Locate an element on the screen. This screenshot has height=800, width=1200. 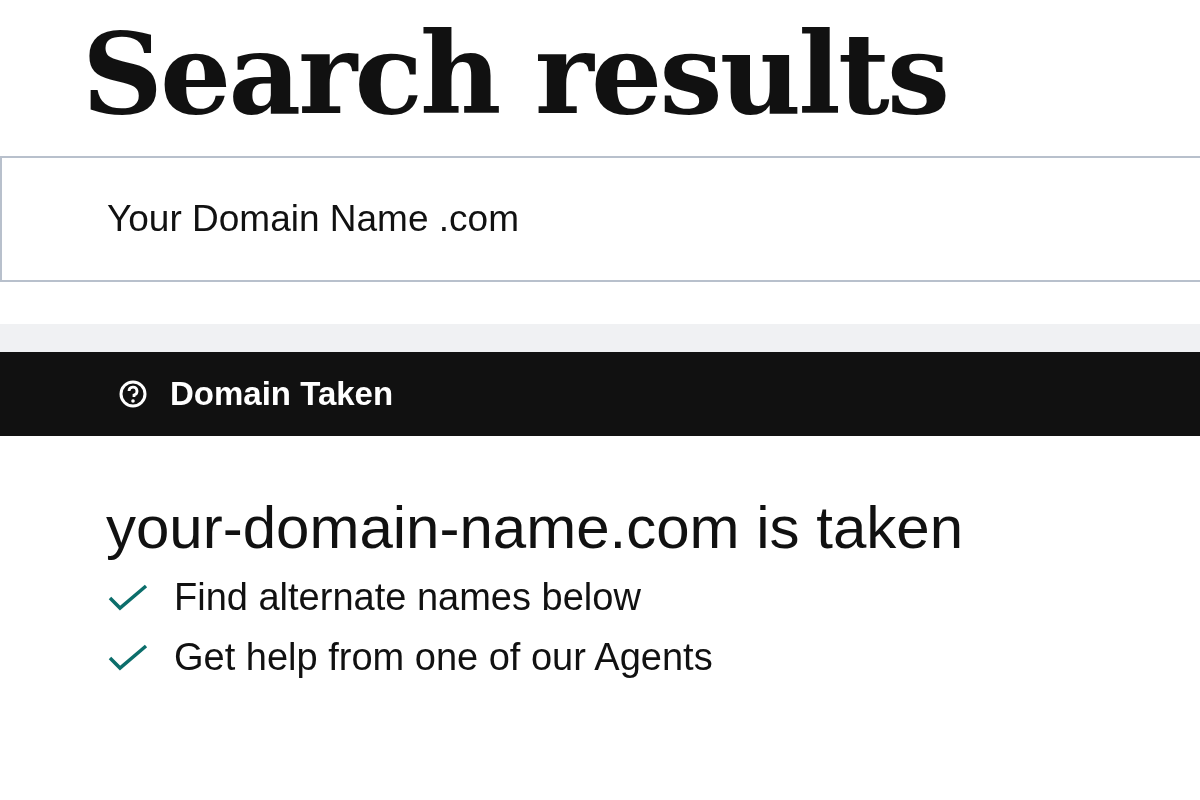
result-item: Find alternate names below is located at coordinates (407, 597).